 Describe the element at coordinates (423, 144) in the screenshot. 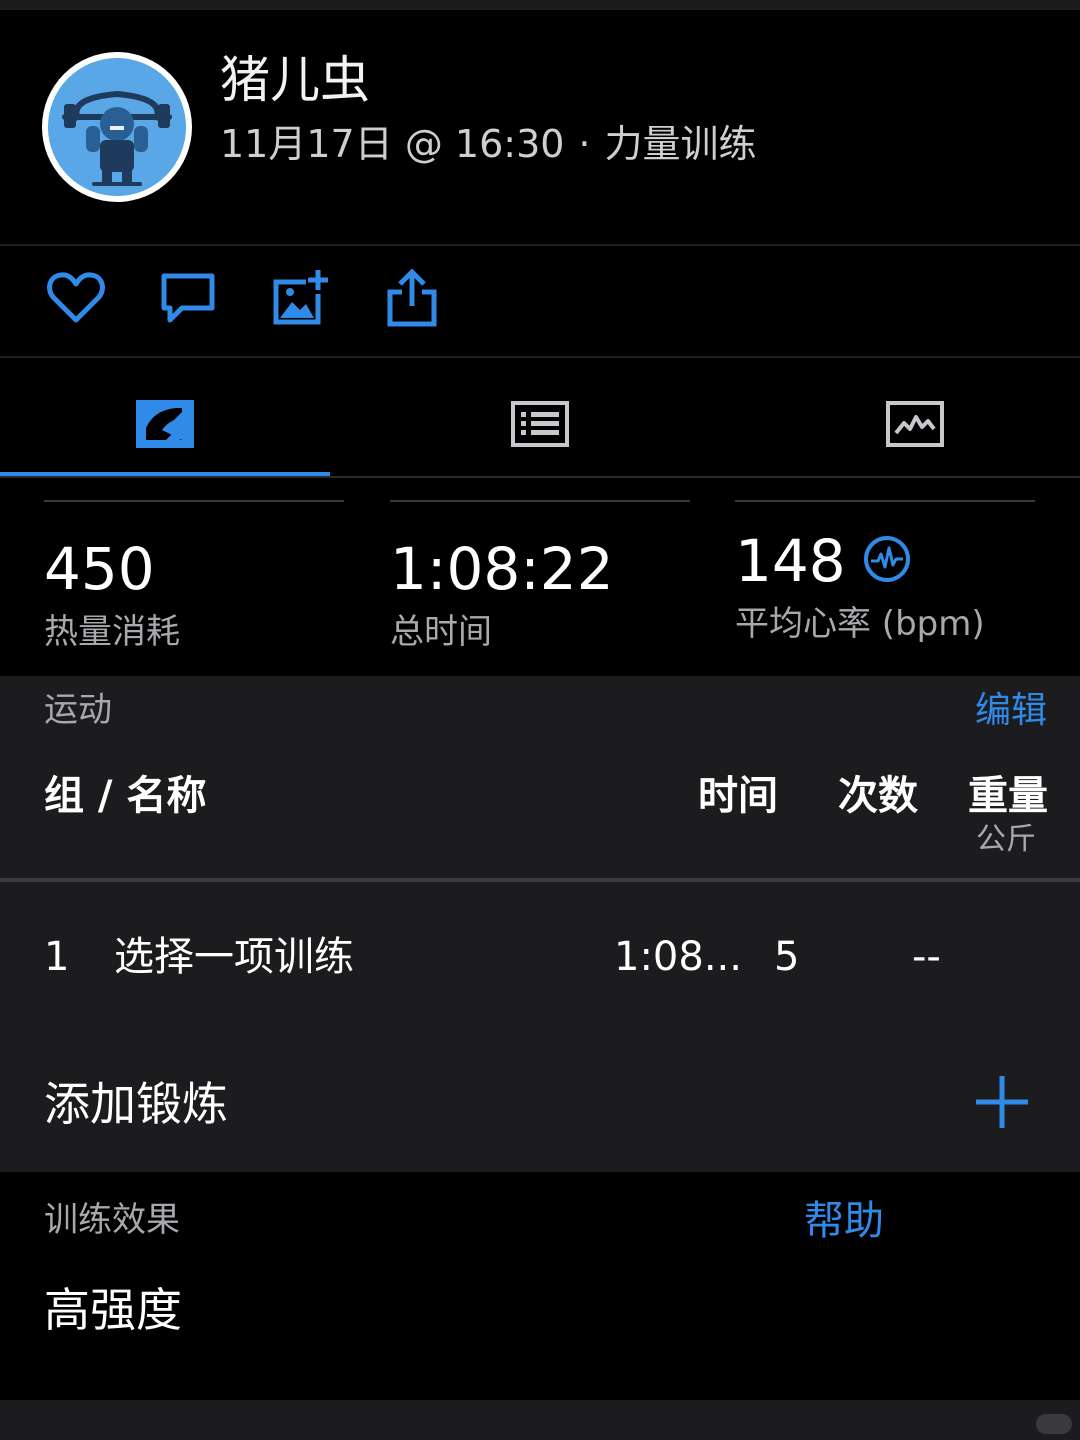

I see `activity-at: @` at that location.